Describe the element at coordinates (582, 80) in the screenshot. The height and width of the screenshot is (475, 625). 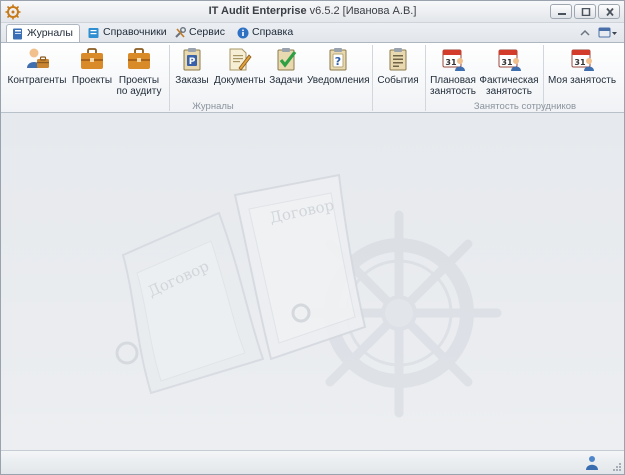
I see `my-workload-label: Моя занятость` at that location.